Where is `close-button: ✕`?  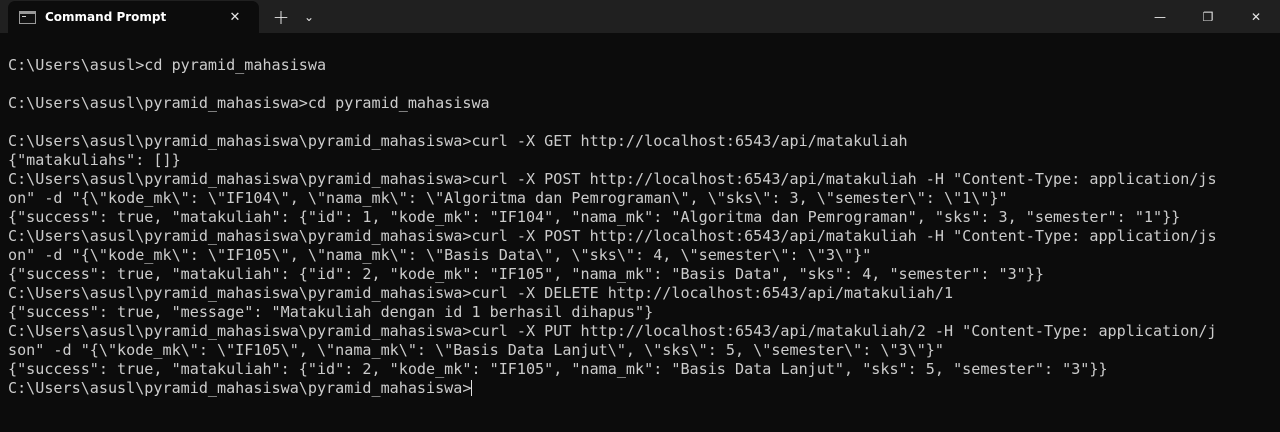
close-button: ✕ is located at coordinates (1256, 16).